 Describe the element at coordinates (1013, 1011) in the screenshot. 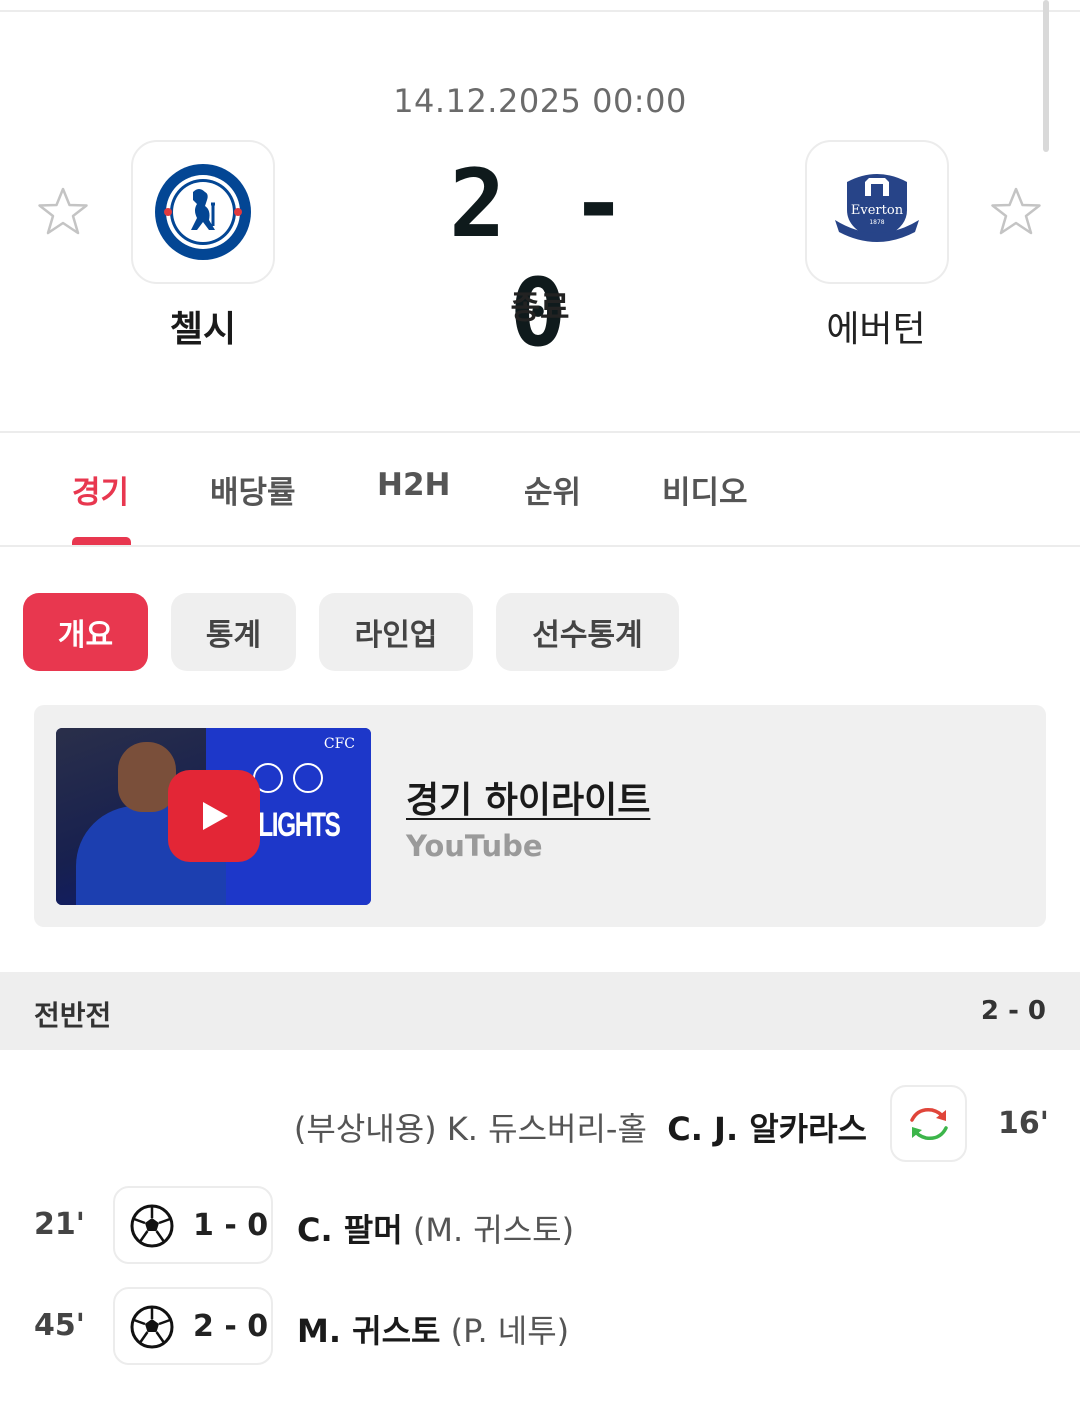

I see `half-score: 2 - 0` at that location.